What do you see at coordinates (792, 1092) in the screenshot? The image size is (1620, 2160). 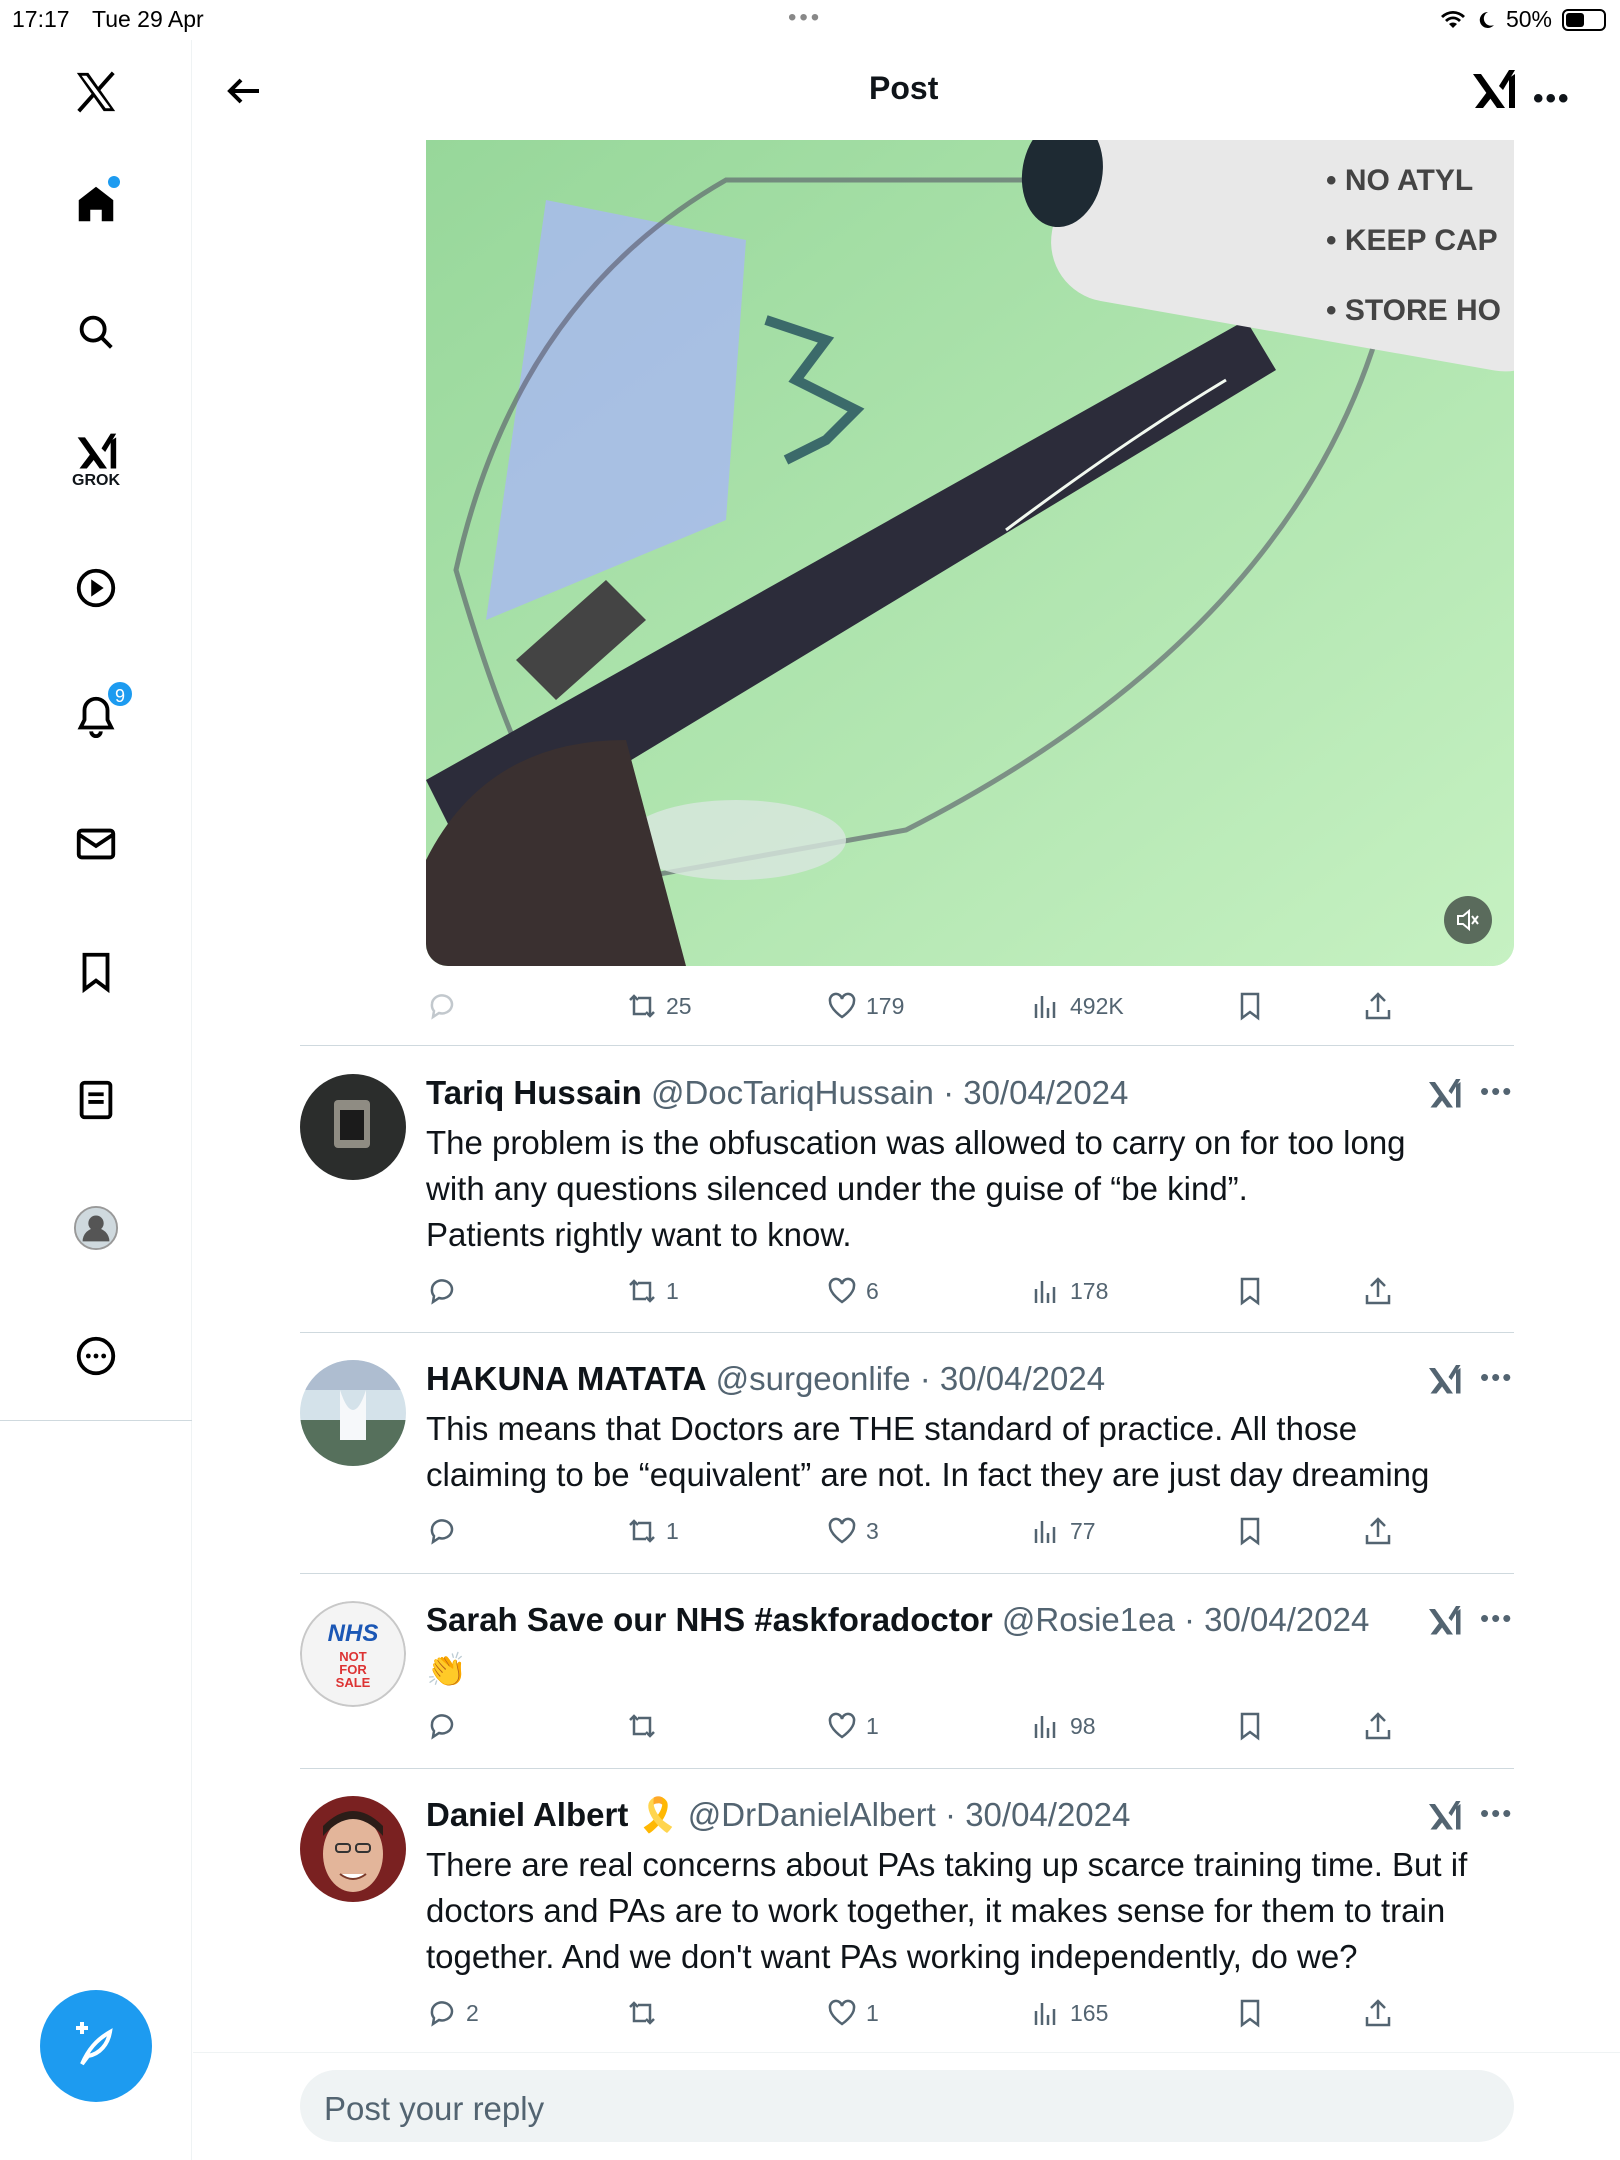 I see `author-handle: @DocTariqHussain` at bounding box center [792, 1092].